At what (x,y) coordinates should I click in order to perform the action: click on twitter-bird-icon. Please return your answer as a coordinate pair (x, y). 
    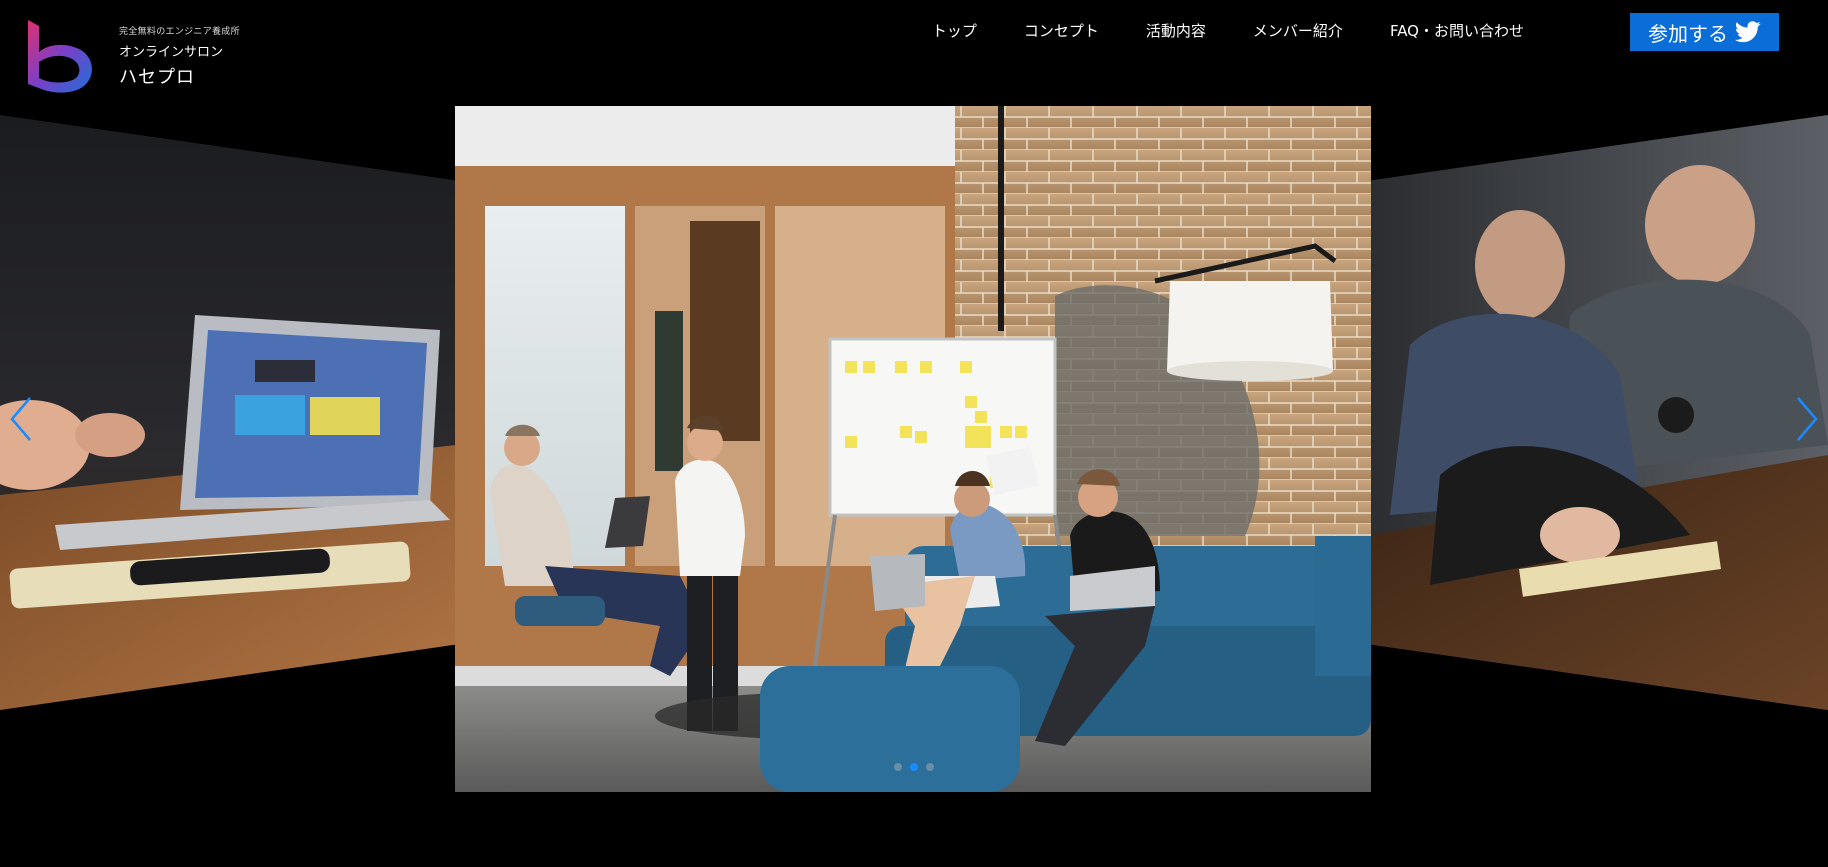
    Looking at the image, I should click on (1748, 32).